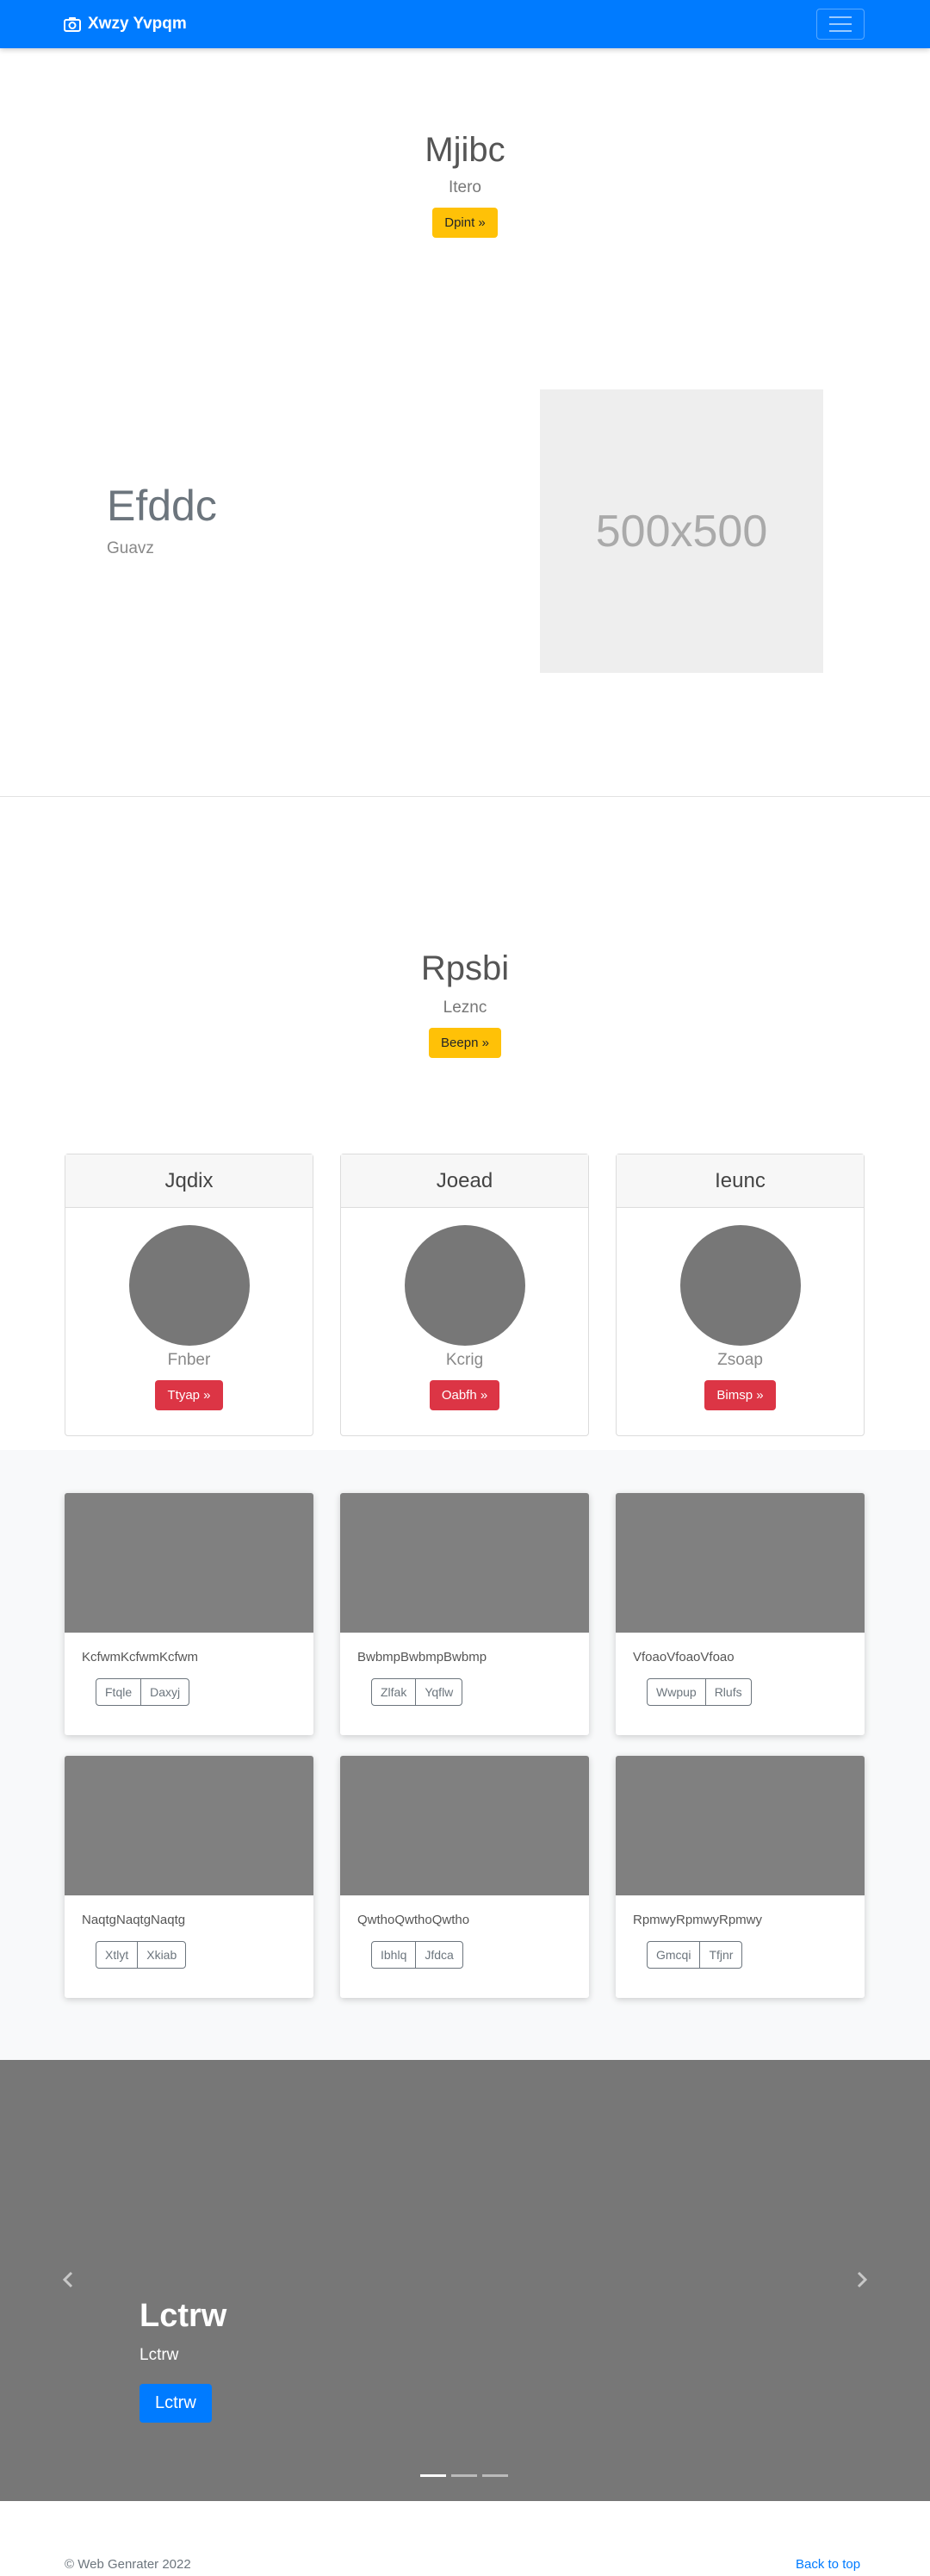  I want to click on card-text: QwthoQwthoQwtho, so click(414, 1920).